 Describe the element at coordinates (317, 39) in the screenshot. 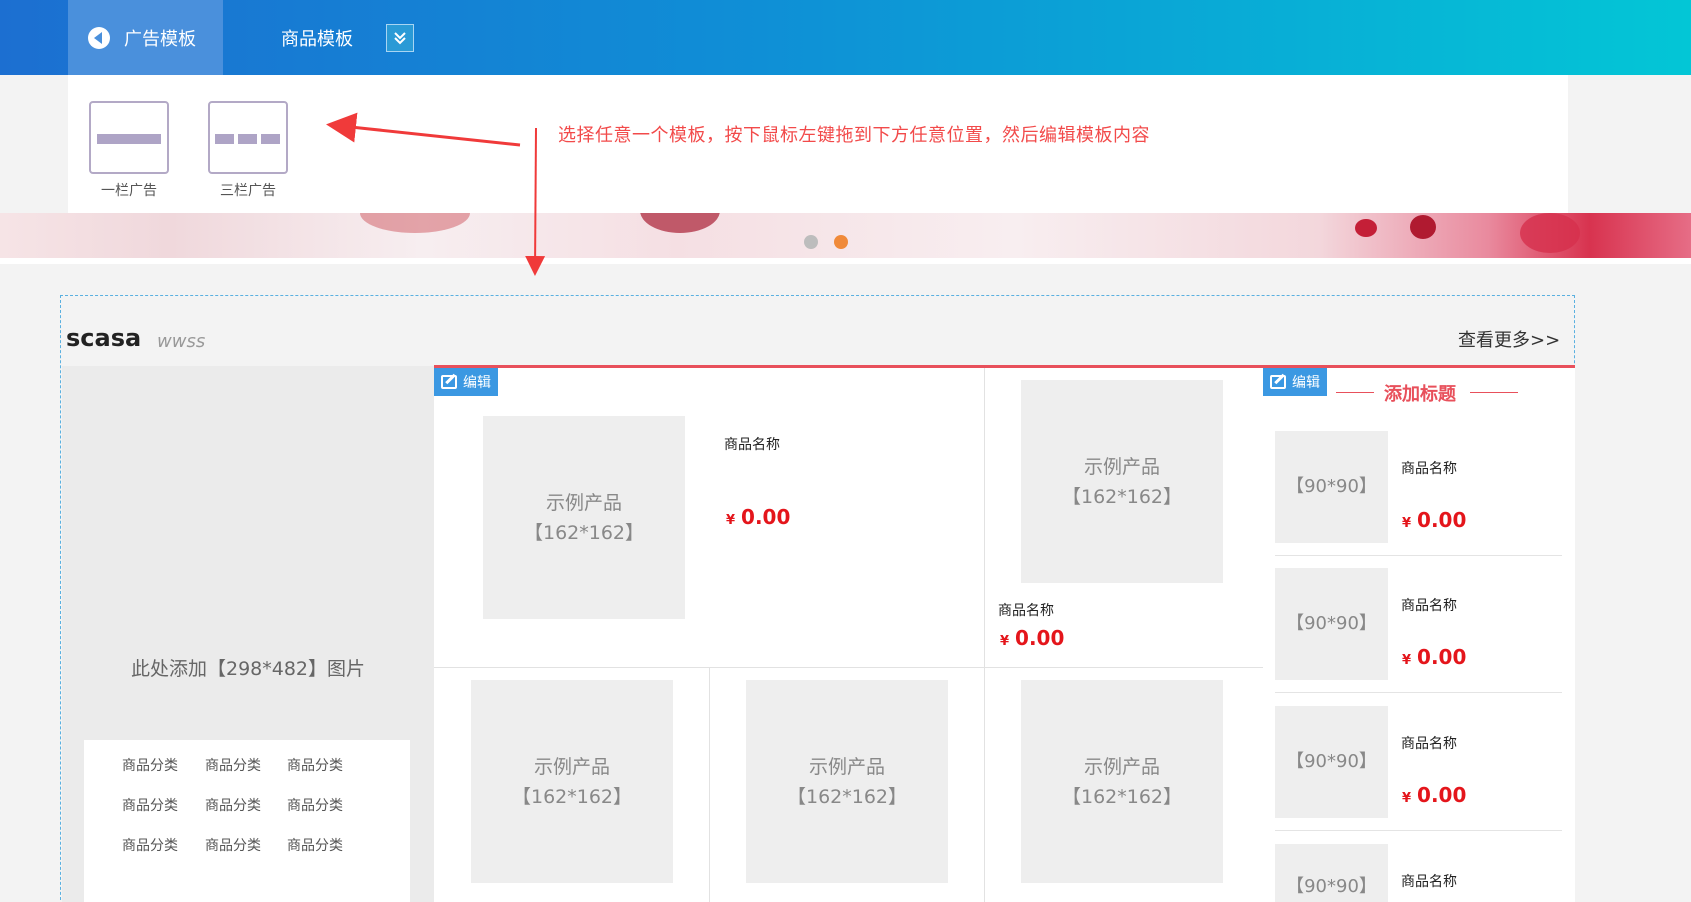

I see `tab-label: 商品模板` at that location.